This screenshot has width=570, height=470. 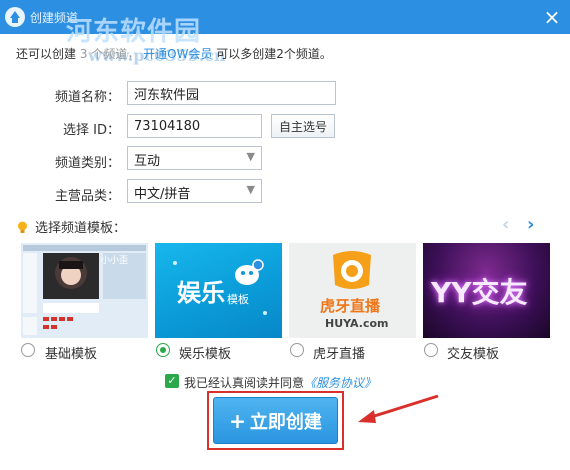 I want to click on radio-entertainment-template, so click(x=163, y=350).